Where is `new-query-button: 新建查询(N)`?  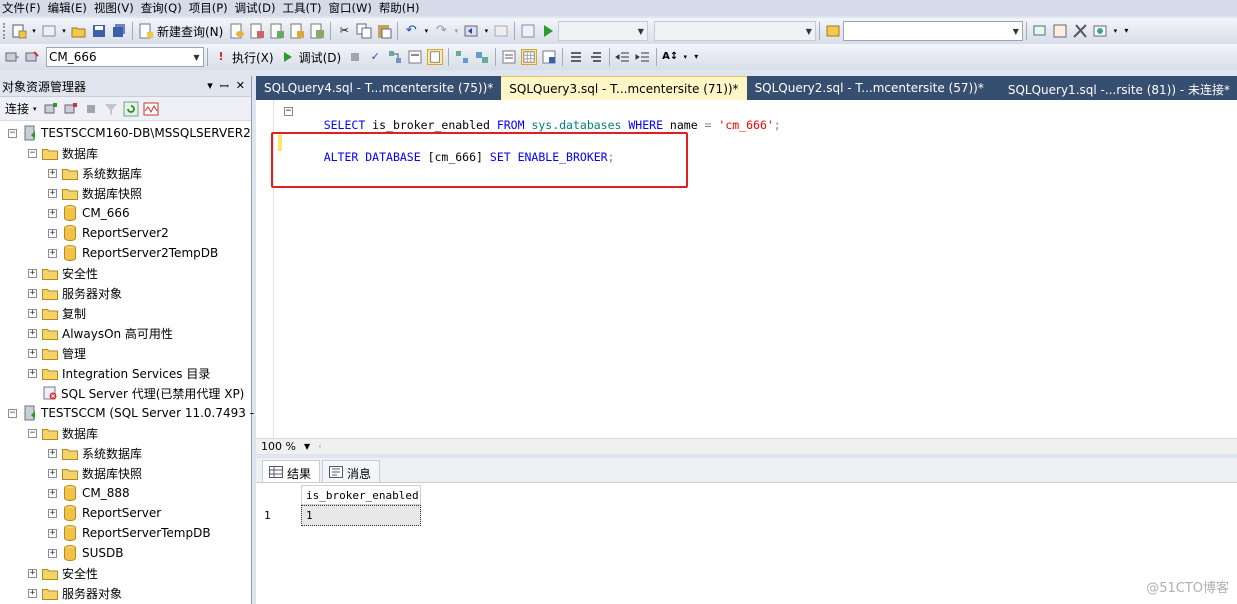 new-query-button: 新建查询(N) is located at coordinates (190, 31).